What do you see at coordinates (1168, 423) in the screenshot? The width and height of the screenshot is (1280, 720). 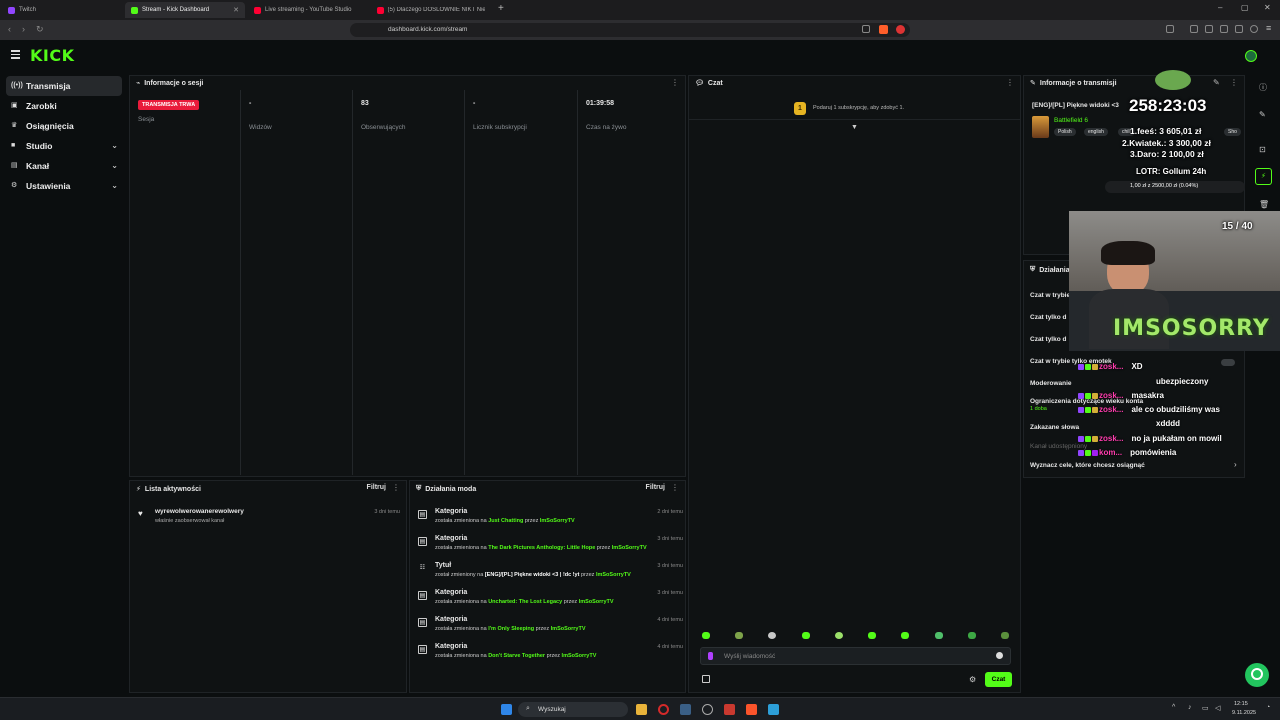 I see `overlay-chat-line: xdddd` at bounding box center [1168, 423].